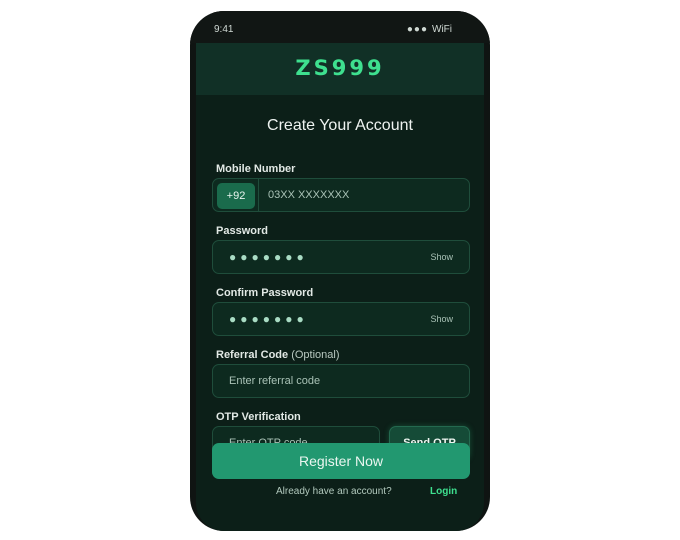  Describe the element at coordinates (252, 355) in the screenshot. I see `referral-label-text: Referral Code` at that location.